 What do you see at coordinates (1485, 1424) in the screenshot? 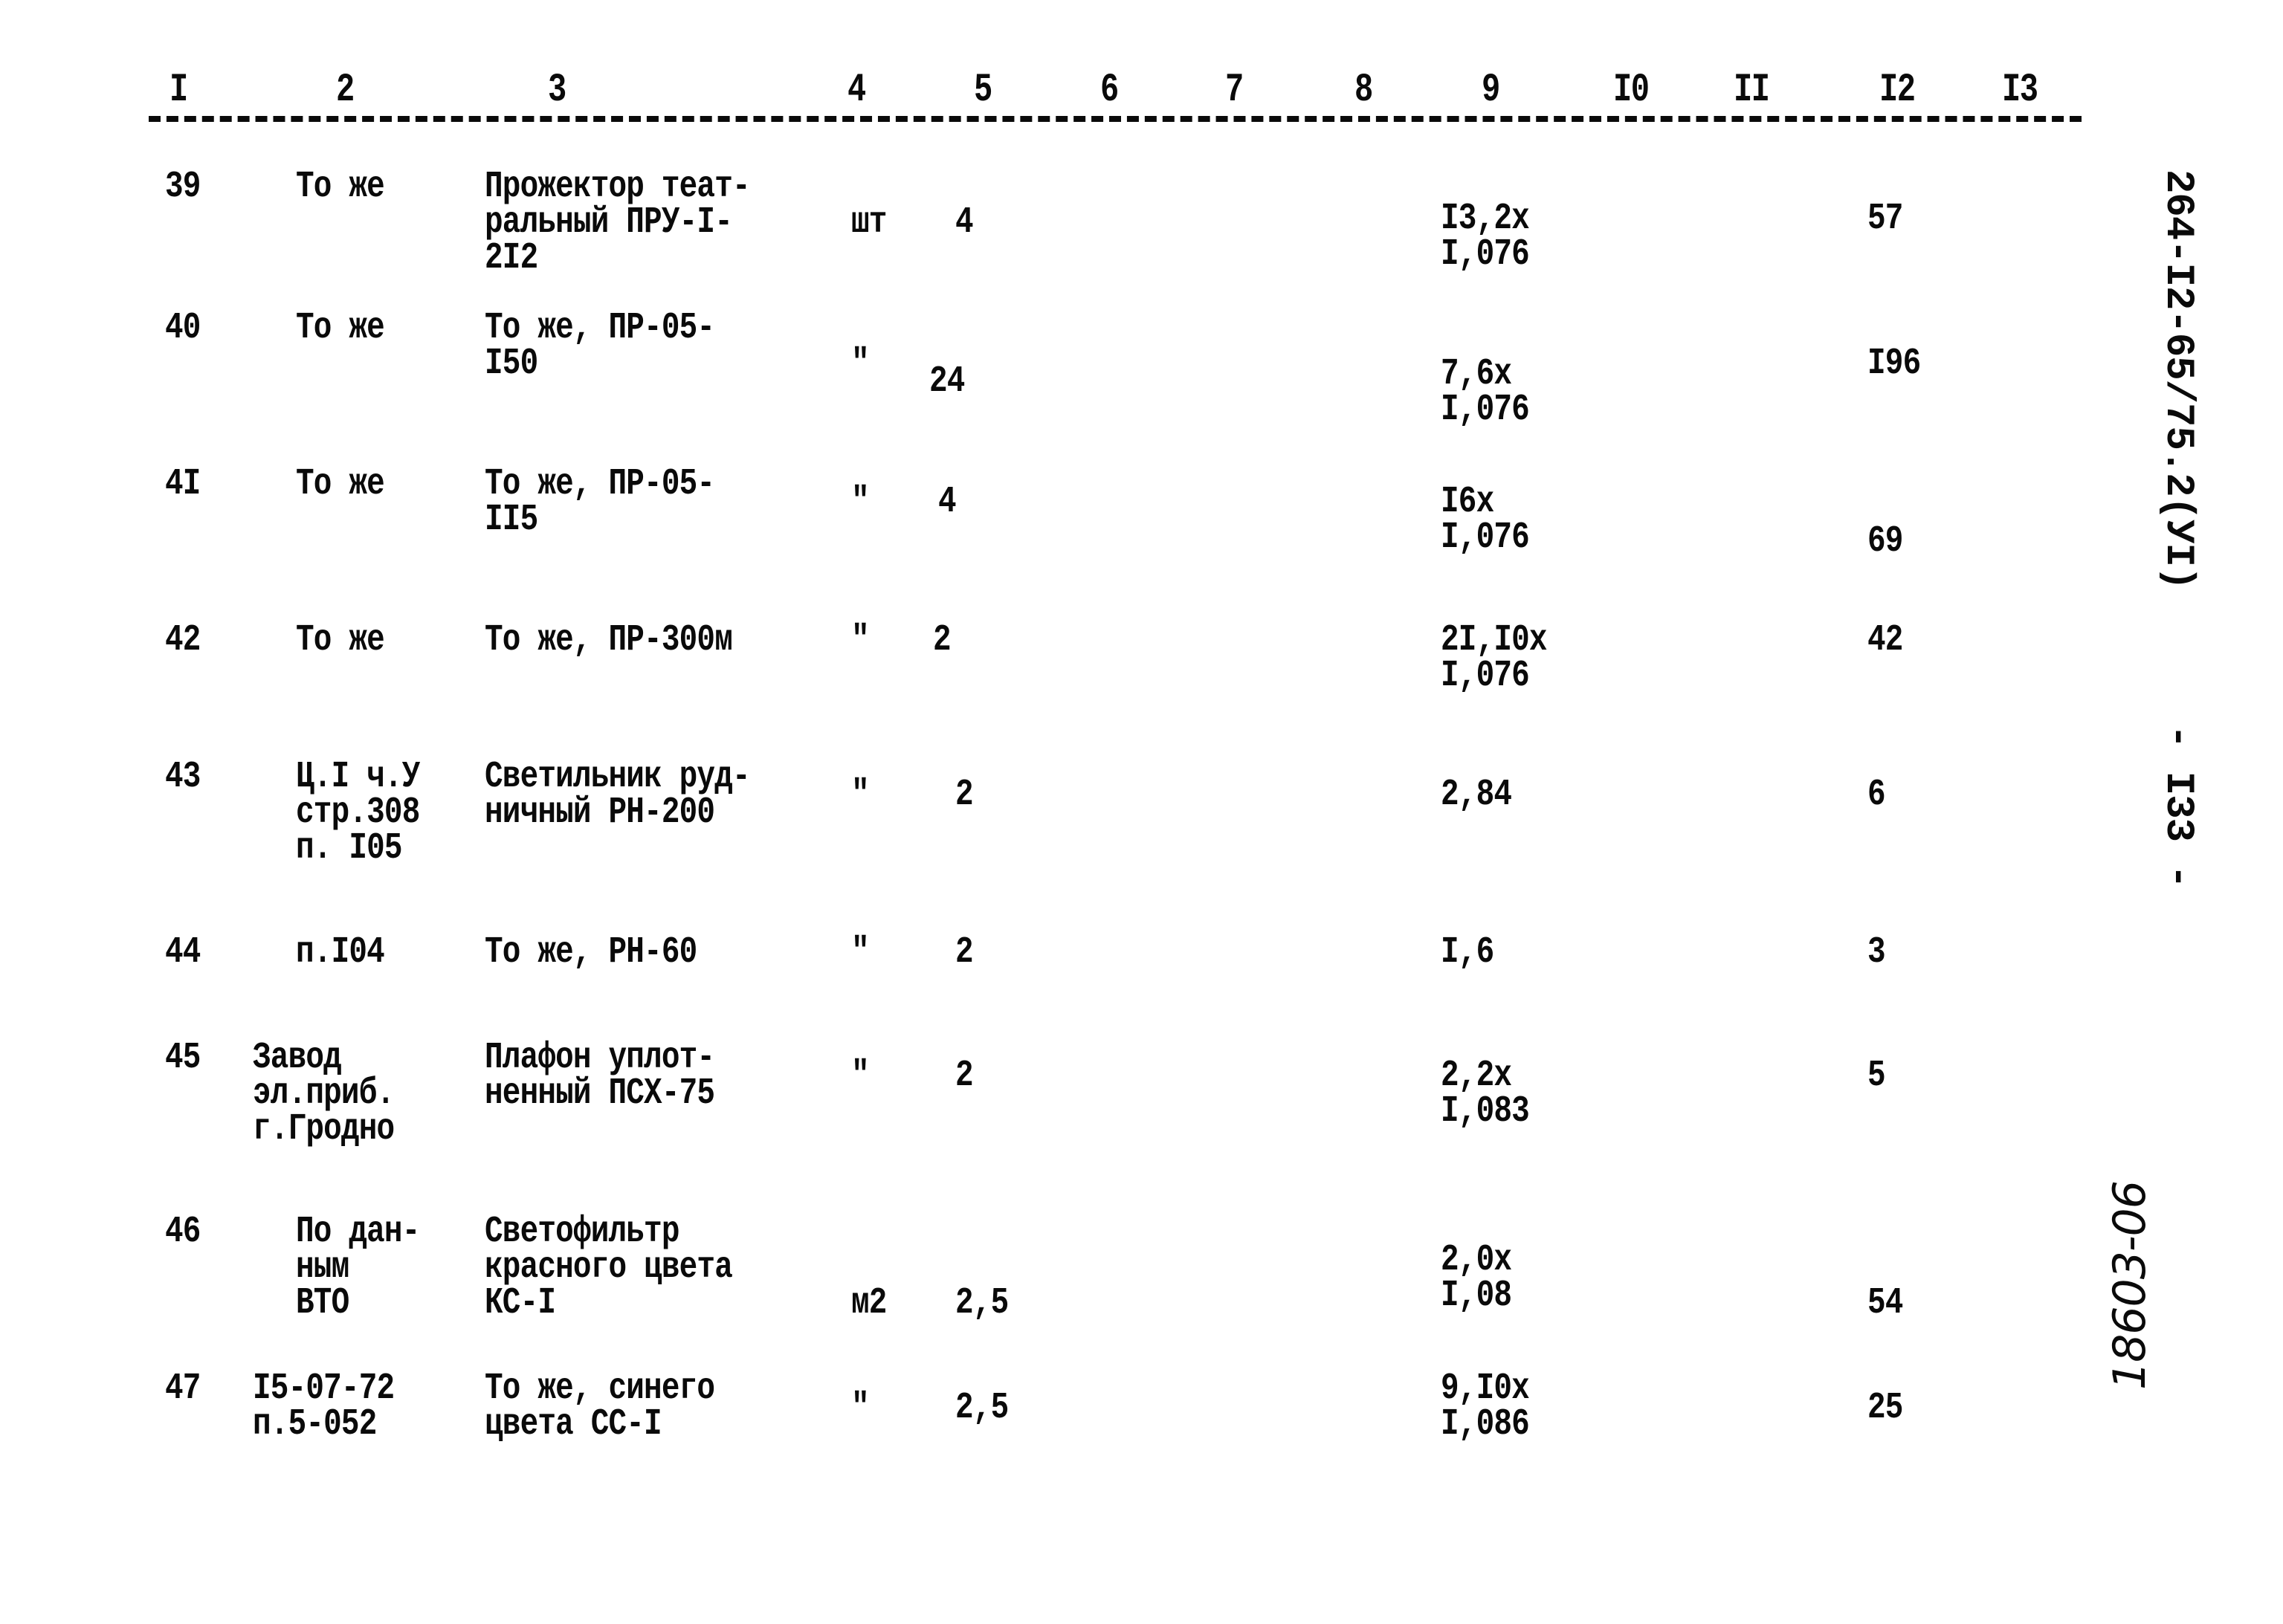
I see `unit-price-formula-line: I,086` at bounding box center [1485, 1424].